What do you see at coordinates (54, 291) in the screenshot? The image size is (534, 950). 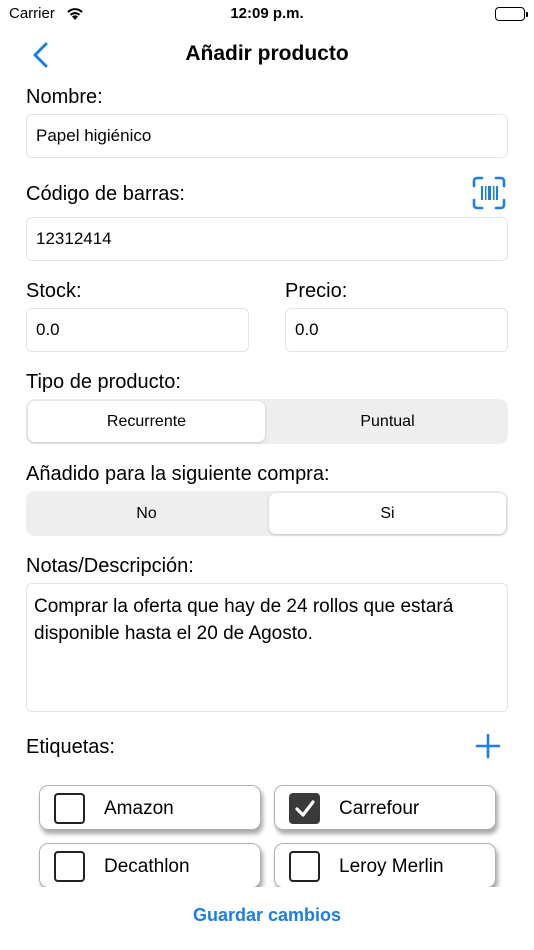 I see `stock-label: Stock:` at bounding box center [54, 291].